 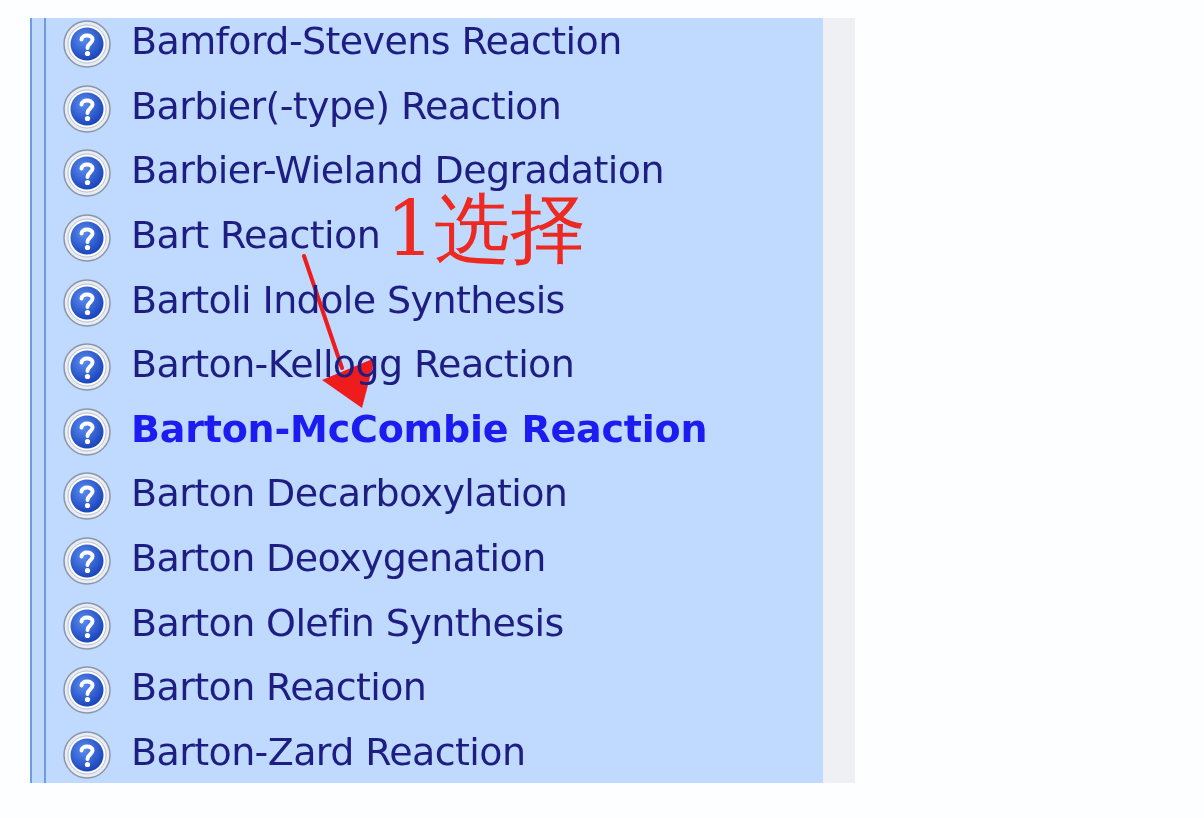 I want to click on reaction-item: Bamford-Stevens Reaction, so click(x=376, y=41).